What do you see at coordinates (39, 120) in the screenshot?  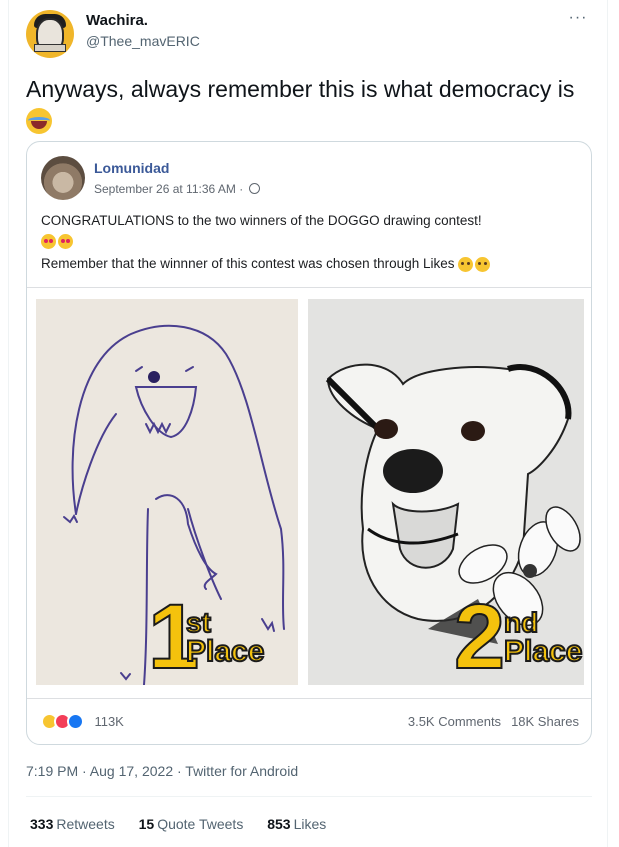 I see `laughing-emoji-icon` at bounding box center [39, 120].